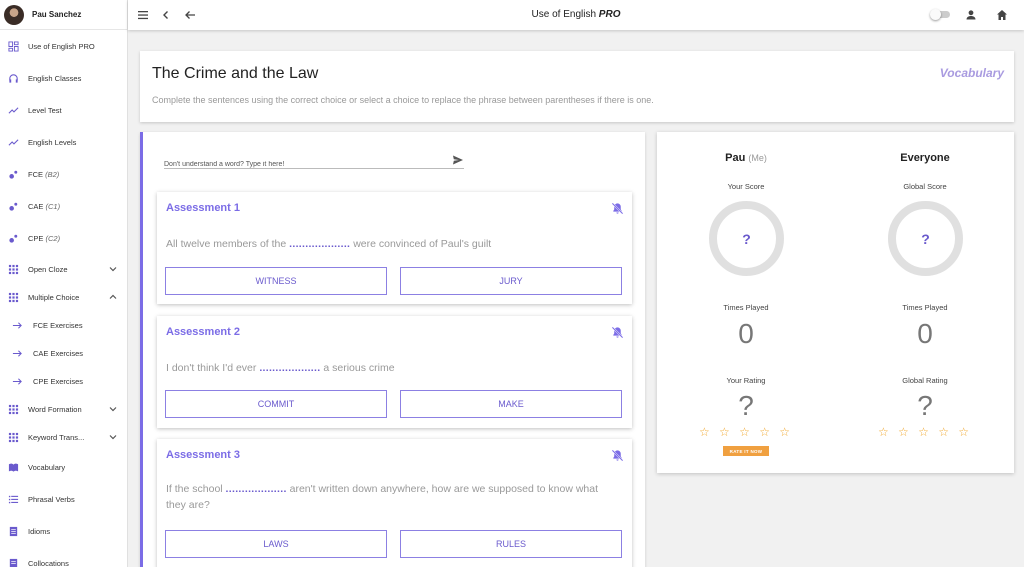  Describe the element at coordinates (746, 380) in the screenshot. I see `rating-label: Your Rating` at that location.